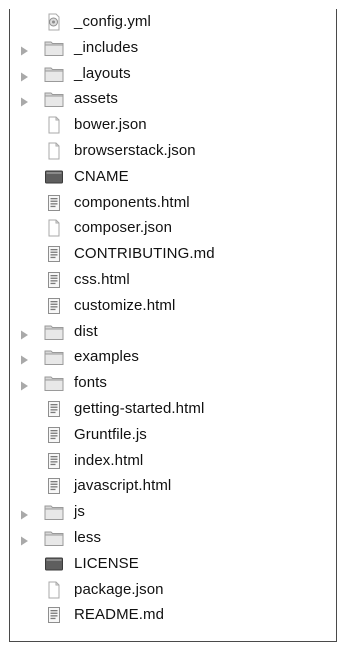 The width and height of the screenshot is (348, 650). What do you see at coordinates (173, 538) in the screenshot?
I see `file-row: less` at bounding box center [173, 538].